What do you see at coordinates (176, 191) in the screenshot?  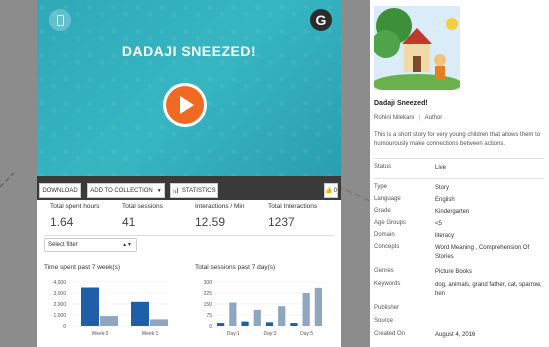 I see `bar-chart-icon: 📊` at bounding box center [176, 191].